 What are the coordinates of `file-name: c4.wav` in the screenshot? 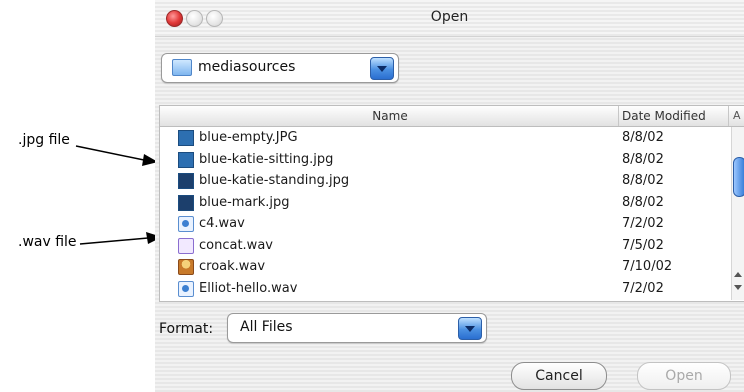 It's located at (222, 223).